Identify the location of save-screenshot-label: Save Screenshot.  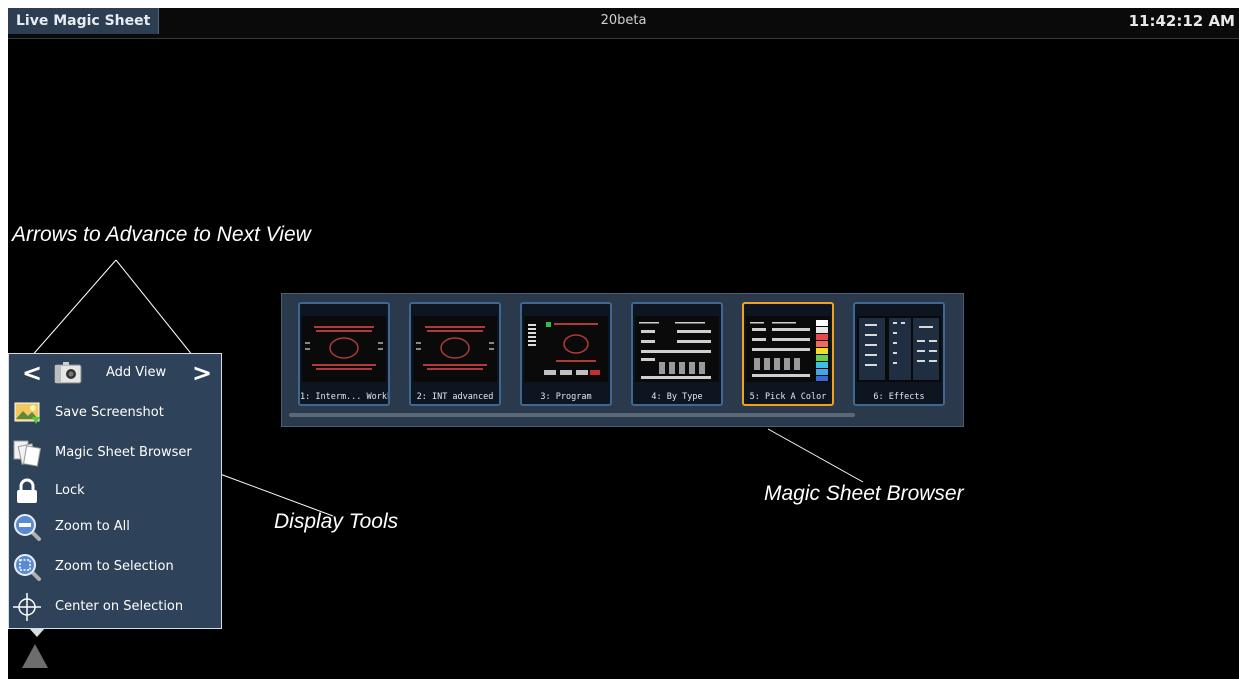
(109, 412).